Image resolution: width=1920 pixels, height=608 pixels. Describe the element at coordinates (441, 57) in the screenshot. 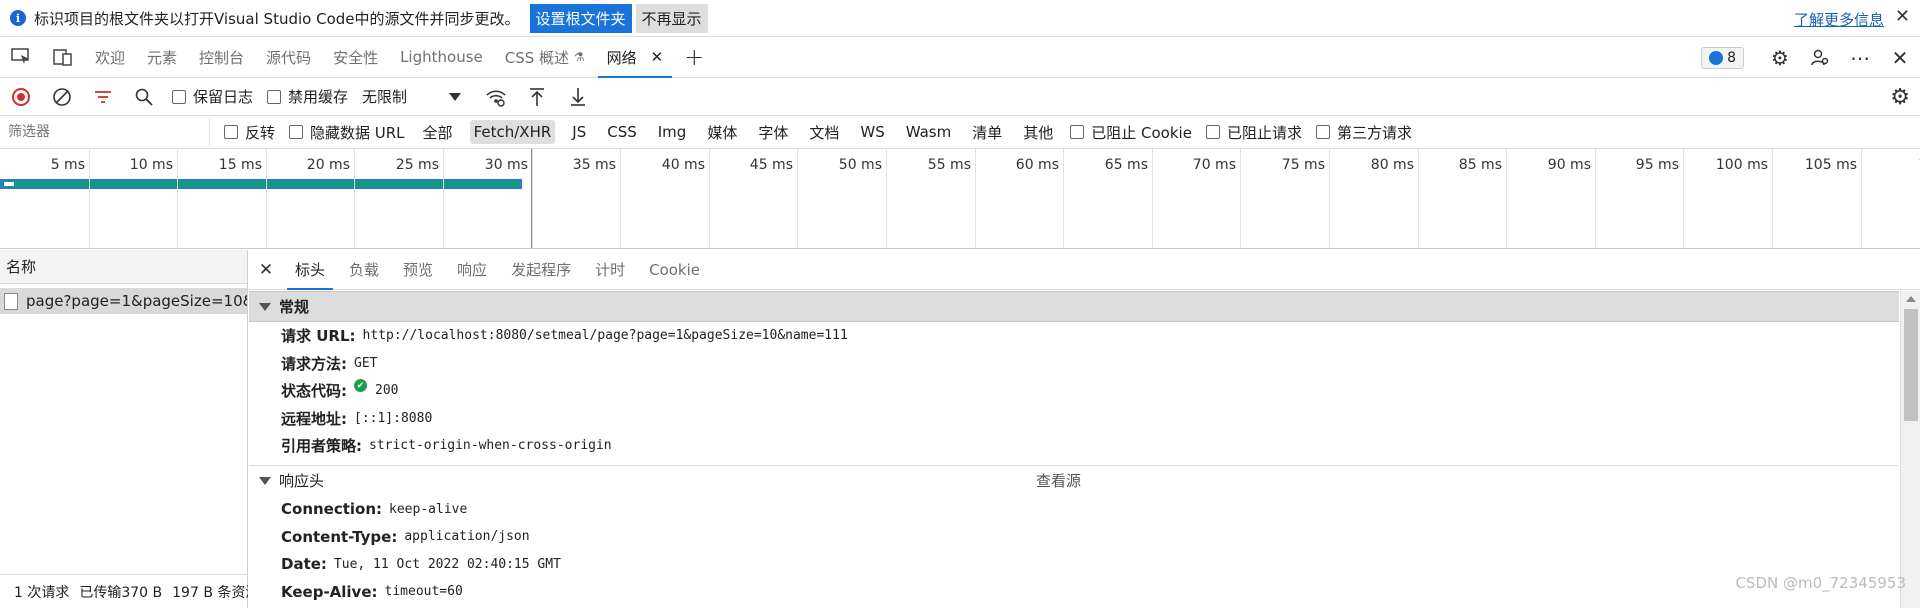

I see `tab-lighthouse: Lighthouse` at that location.